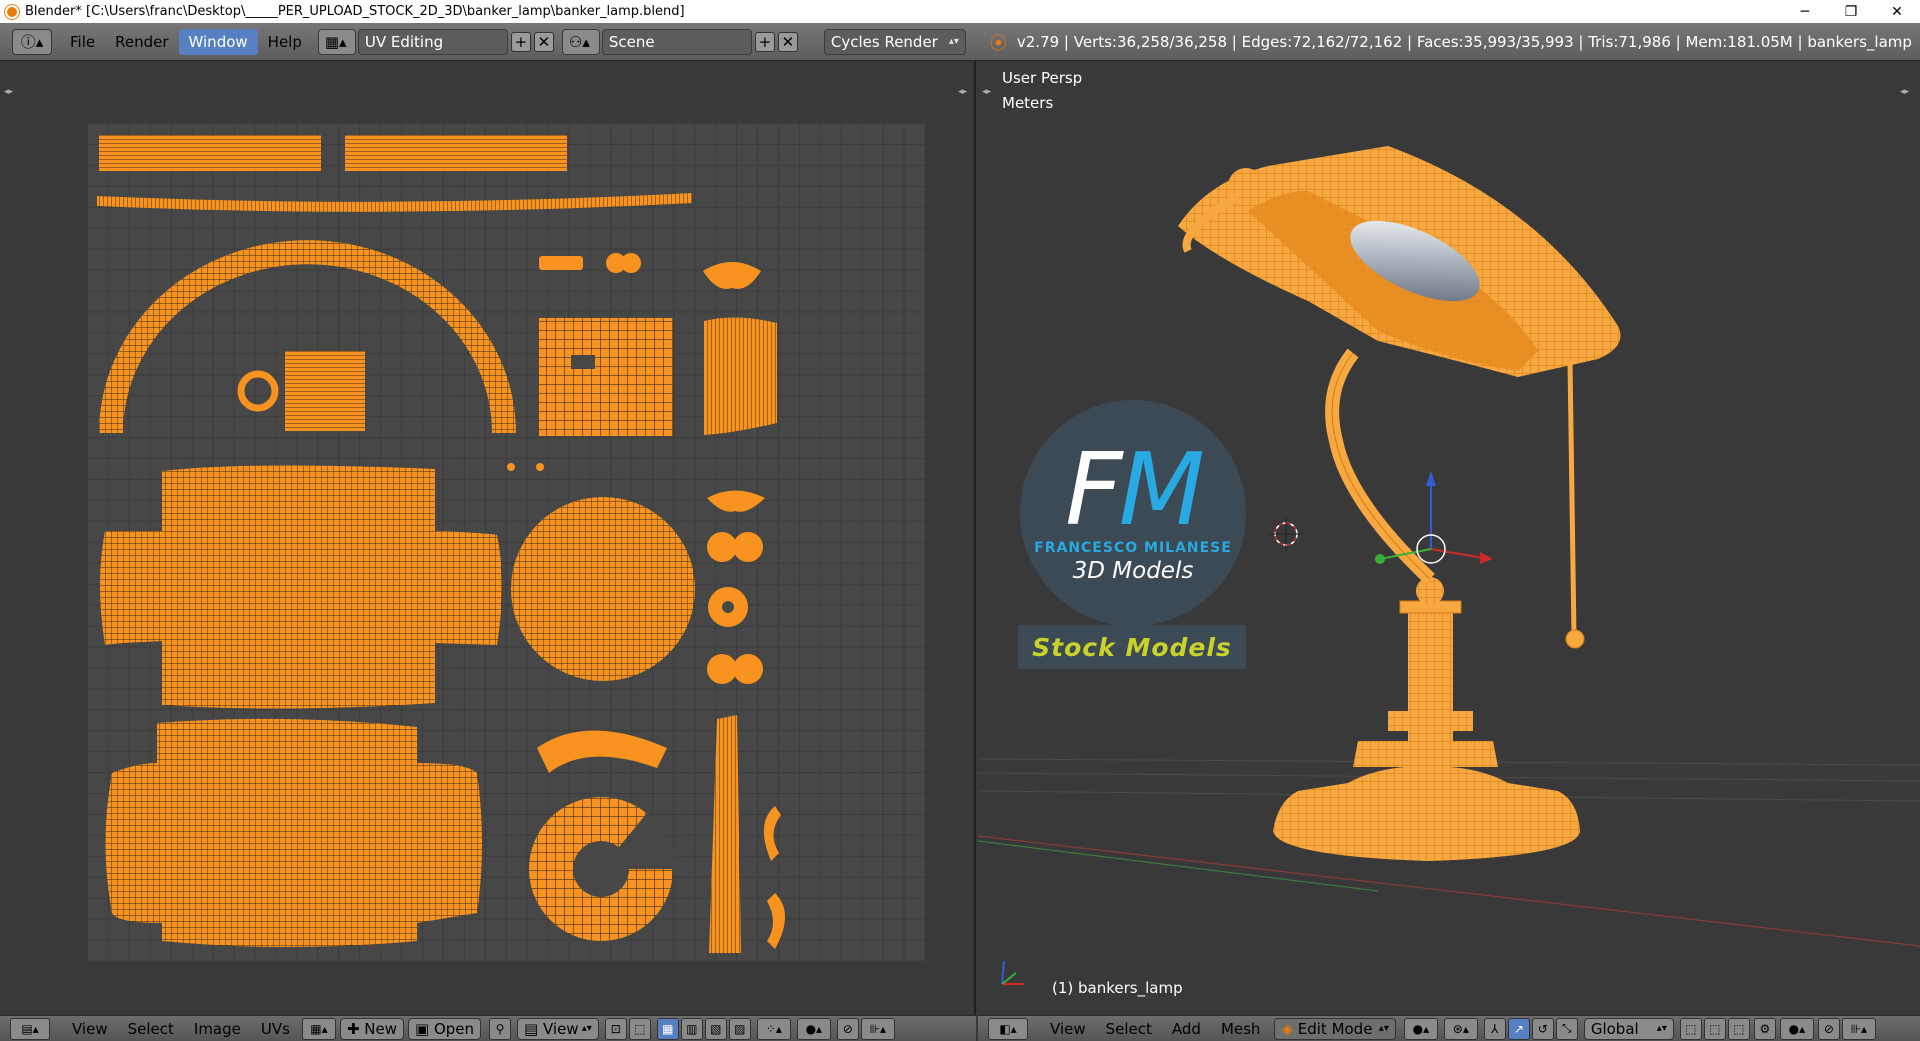 The image size is (1920, 1041). Describe the element at coordinates (1117, 988) in the screenshot. I see `active-object-label: (1) bankers_lamp` at that location.